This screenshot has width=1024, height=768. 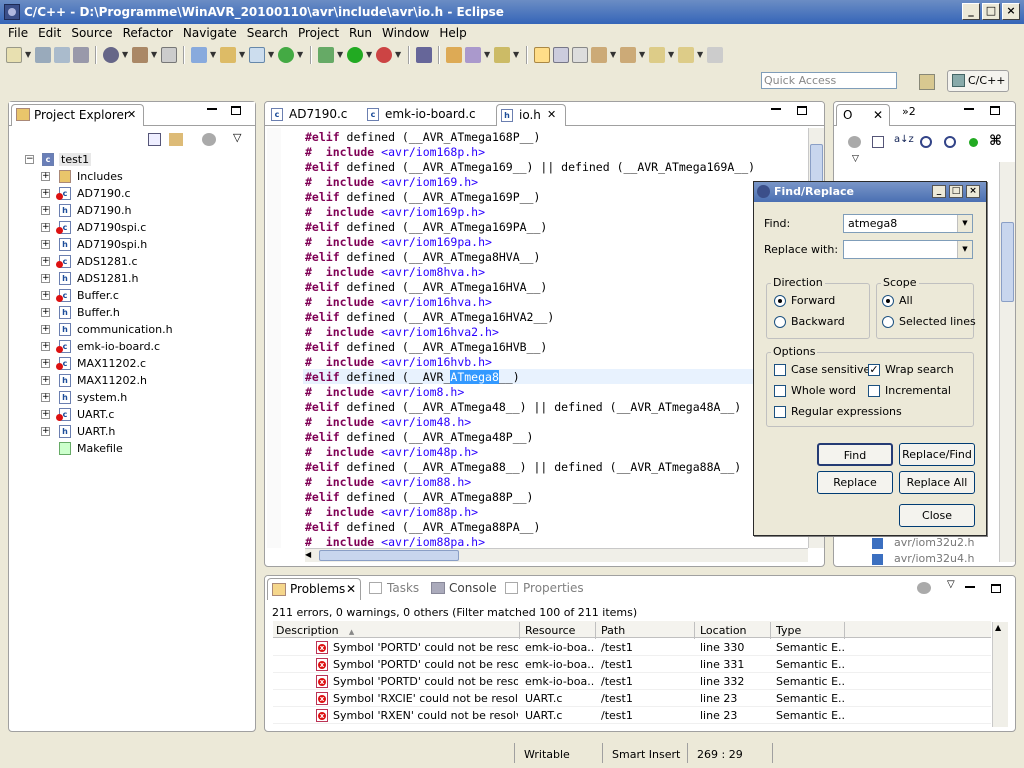 What do you see at coordinates (314, 589) in the screenshot?
I see `tab-problems: Problems ✕` at bounding box center [314, 589].